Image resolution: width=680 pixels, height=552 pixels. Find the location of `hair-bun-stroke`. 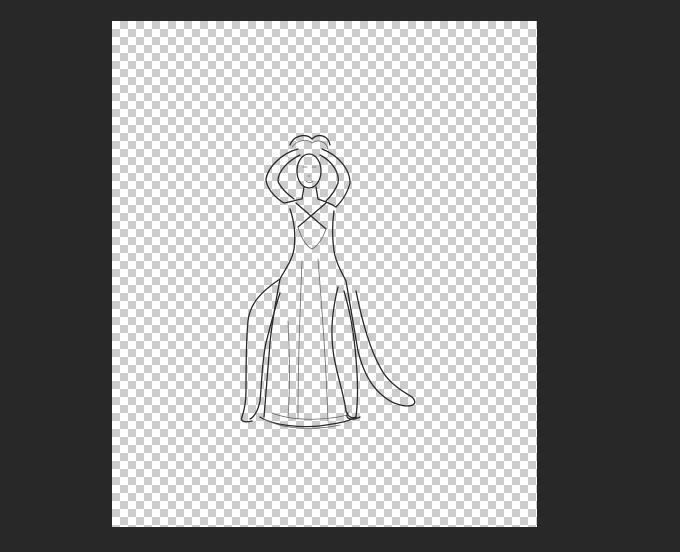

hair-bun-stroke is located at coordinates (310, 140).